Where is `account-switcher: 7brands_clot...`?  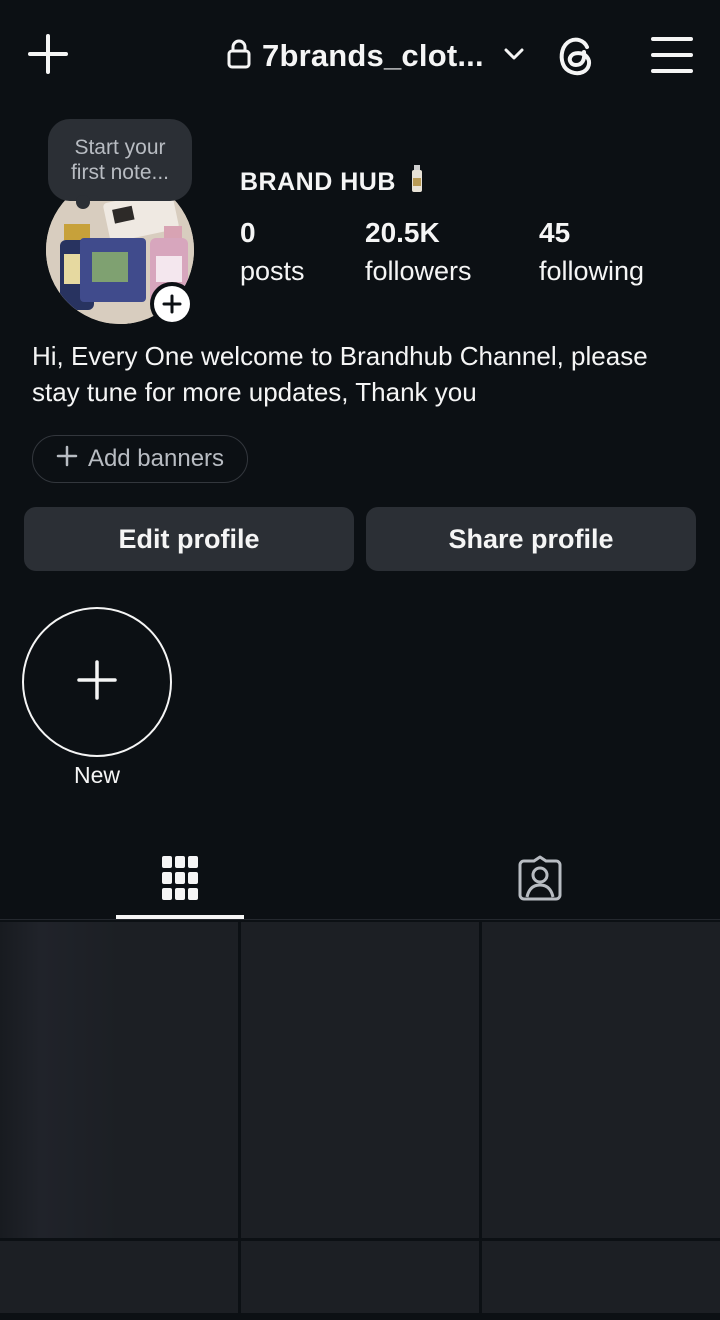
account-switcher: 7brands_clot... is located at coordinates (376, 56).